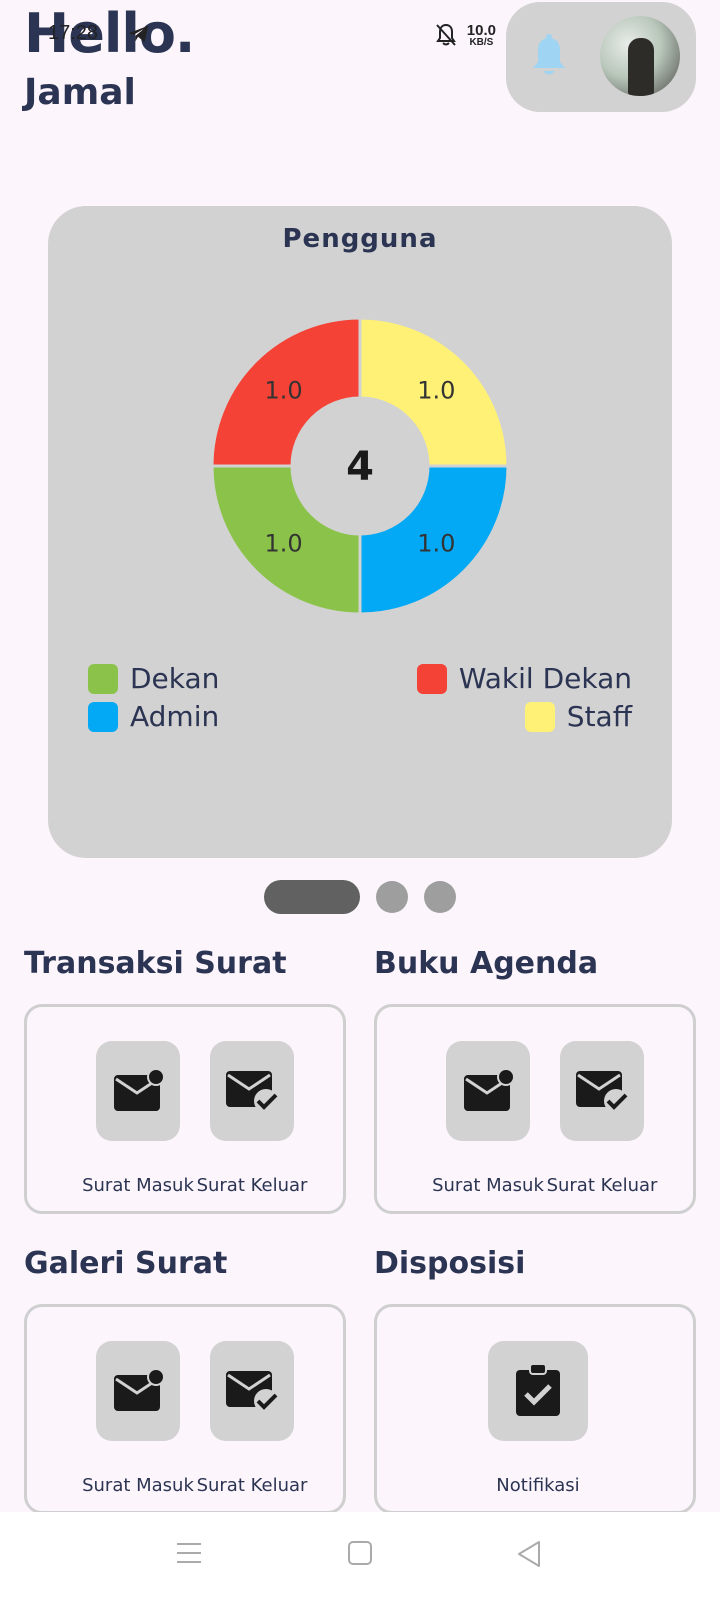  I want to click on section-galeri-surat: Surat Masuk Surat Keluar, so click(185, 1409).